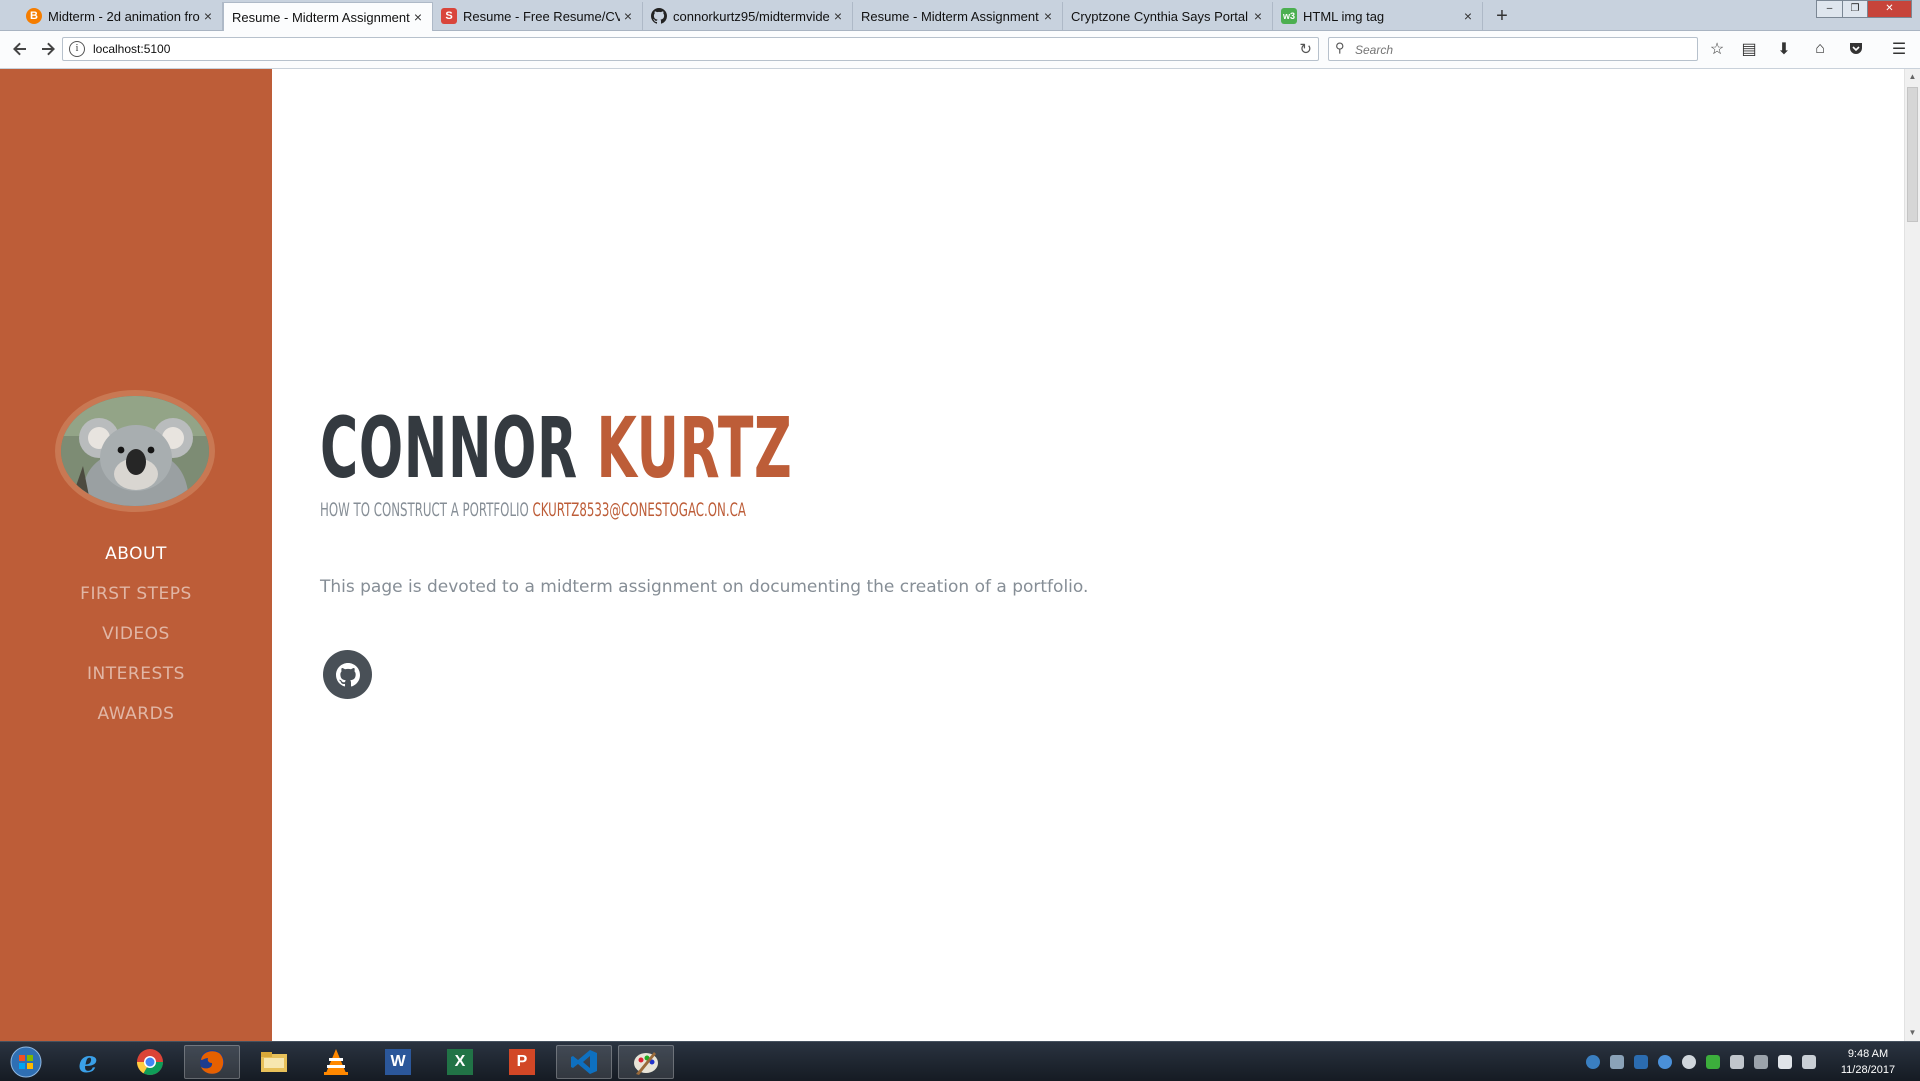  What do you see at coordinates (1820, 49) in the screenshot?
I see `home-icon: ⌂` at bounding box center [1820, 49].